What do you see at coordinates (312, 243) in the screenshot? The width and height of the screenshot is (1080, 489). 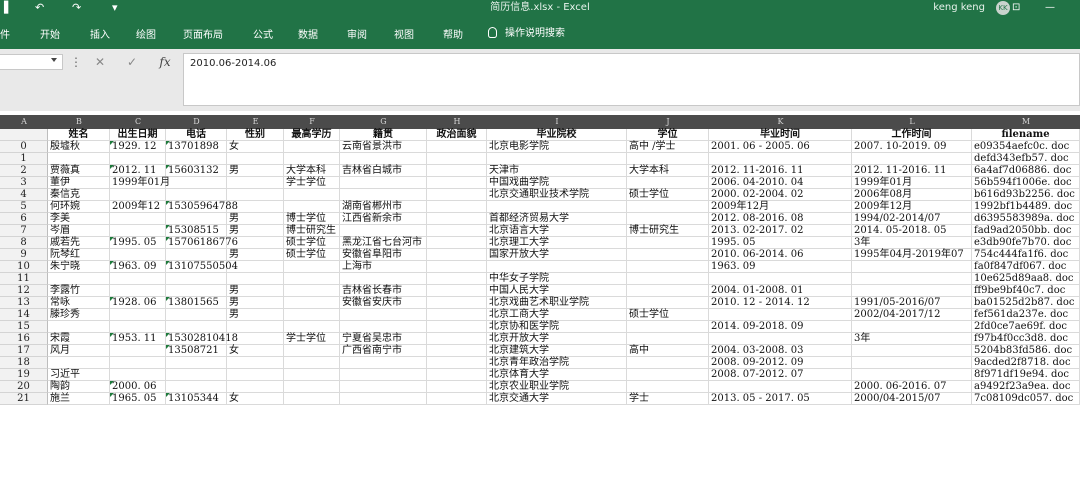 I see `table-cell: 硕士学位` at bounding box center [312, 243].